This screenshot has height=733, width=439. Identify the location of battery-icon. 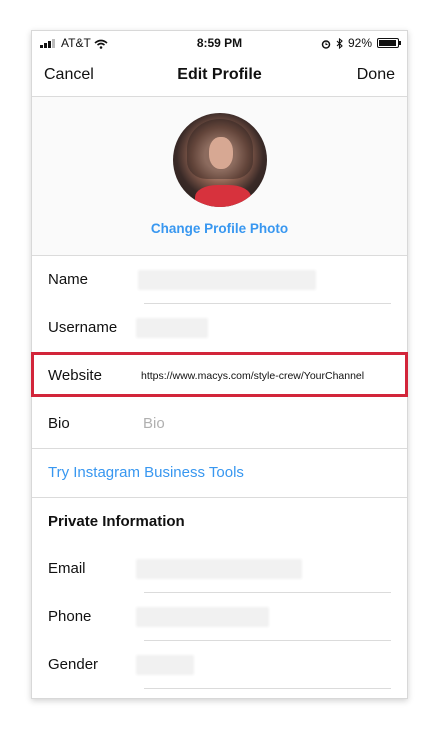
(389, 43).